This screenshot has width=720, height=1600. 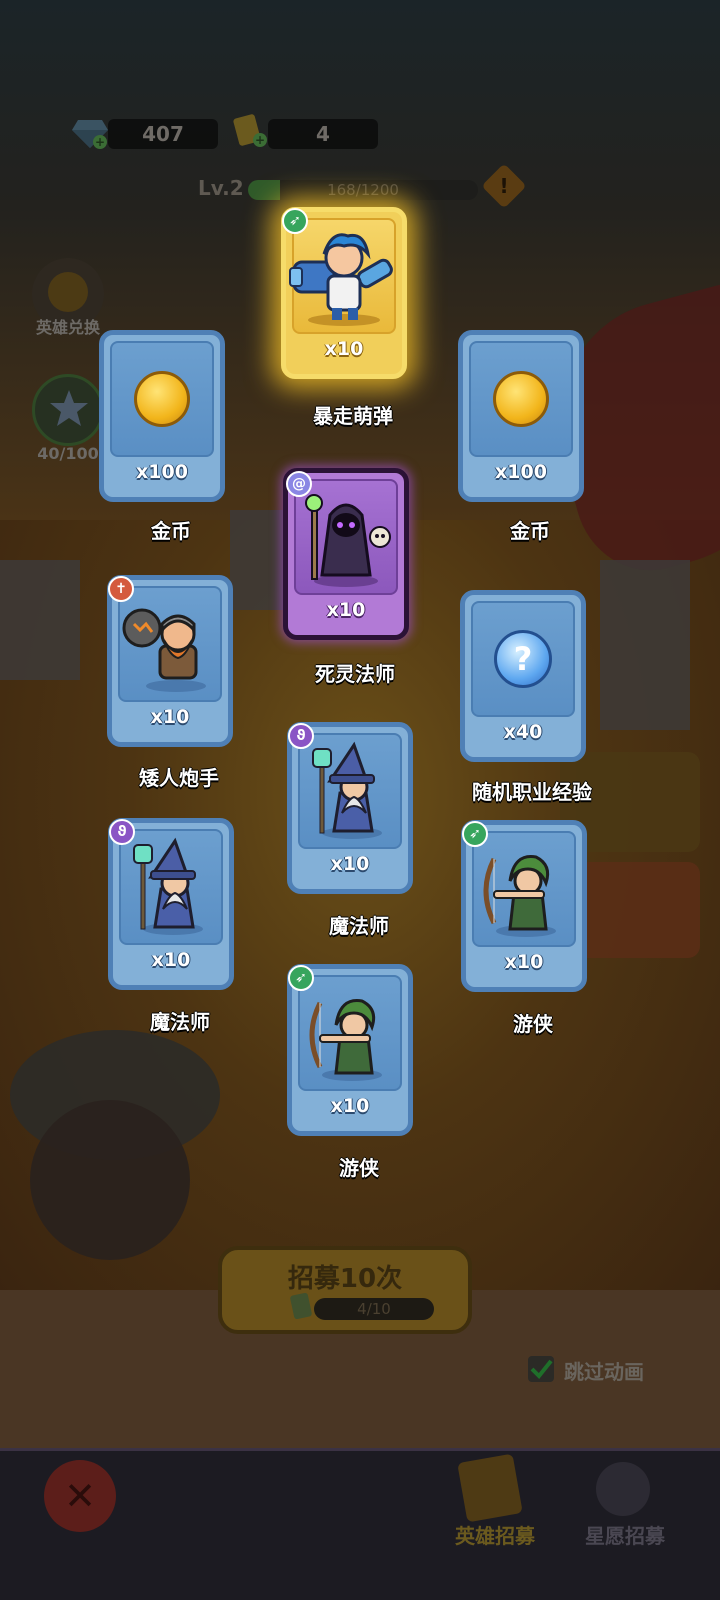 What do you see at coordinates (90, 133) in the screenshot?
I see `gem-icon: +` at bounding box center [90, 133].